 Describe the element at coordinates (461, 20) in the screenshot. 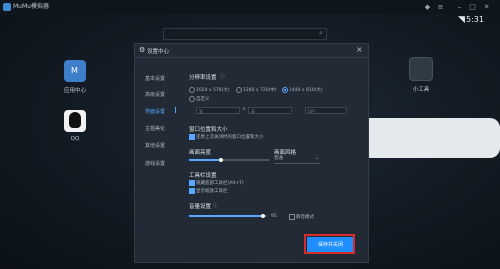

I see `wifi-icon: ◥` at that location.